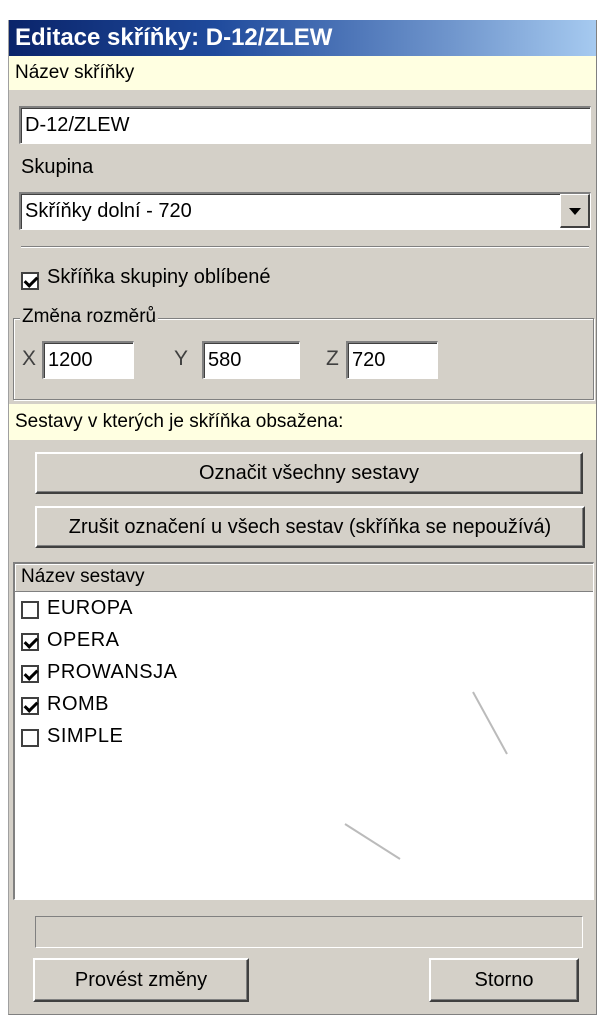 The height and width of the screenshot is (1021, 603). Describe the element at coordinates (89, 317) in the screenshot. I see `dimension-change-legend: Změna rozměrů` at that location.